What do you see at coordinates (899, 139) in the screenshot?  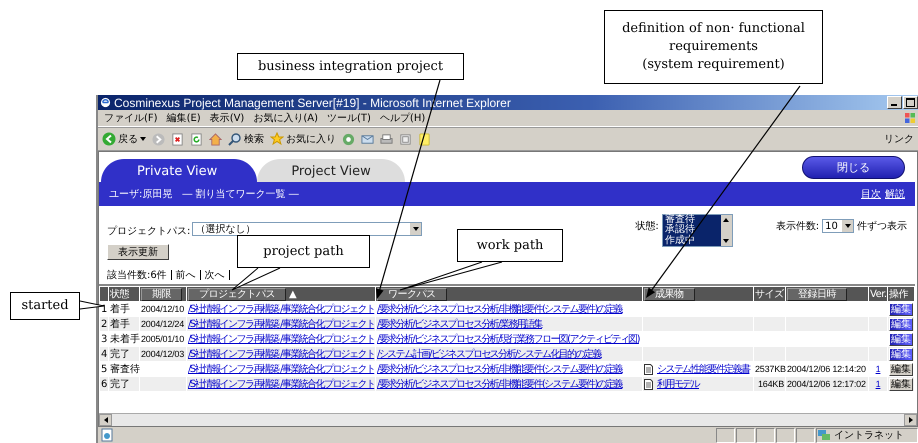 I see `links-label: リンク` at bounding box center [899, 139].